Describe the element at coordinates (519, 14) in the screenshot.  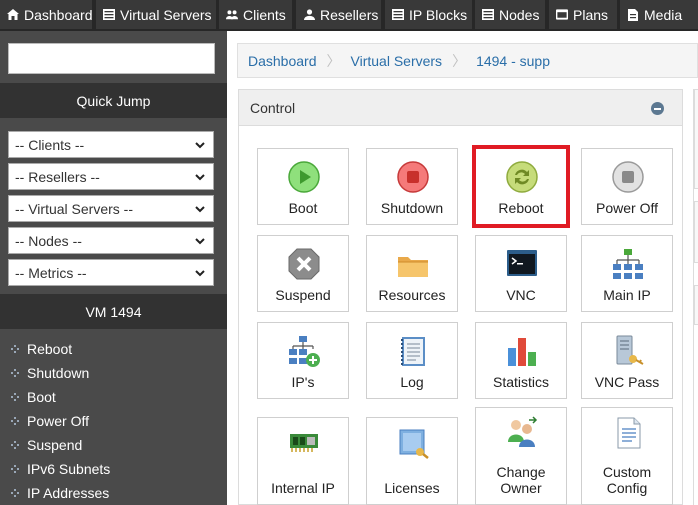
I see `nav-tab-label: Nodes` at that location.